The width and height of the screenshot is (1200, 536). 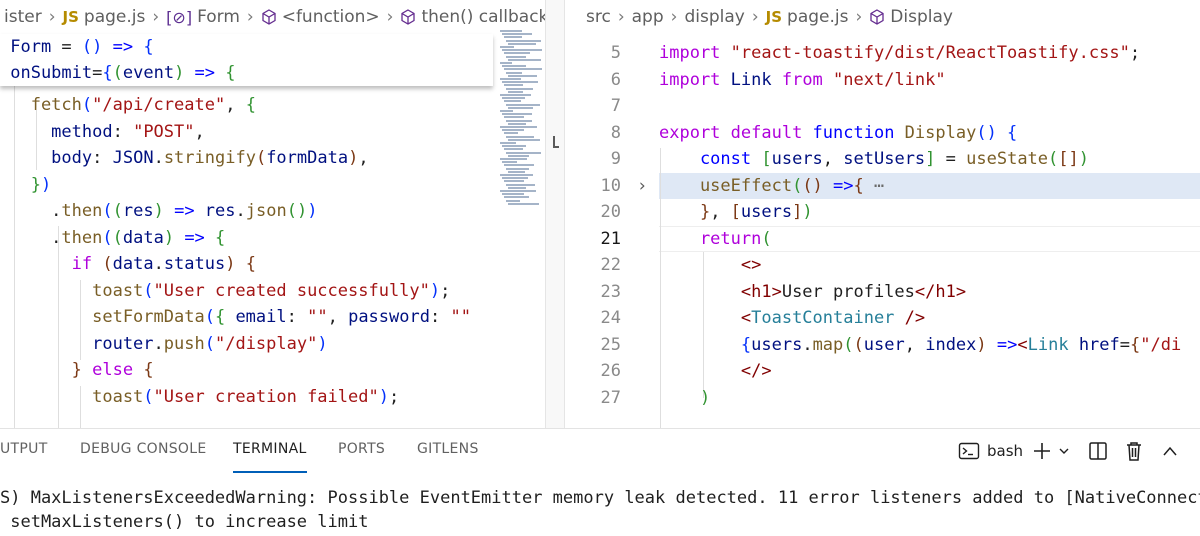 What do you see at coordinates (838, 133) in the screenshot?
I see `code-line: export default function Display() {` at bounding box center [838, 133].